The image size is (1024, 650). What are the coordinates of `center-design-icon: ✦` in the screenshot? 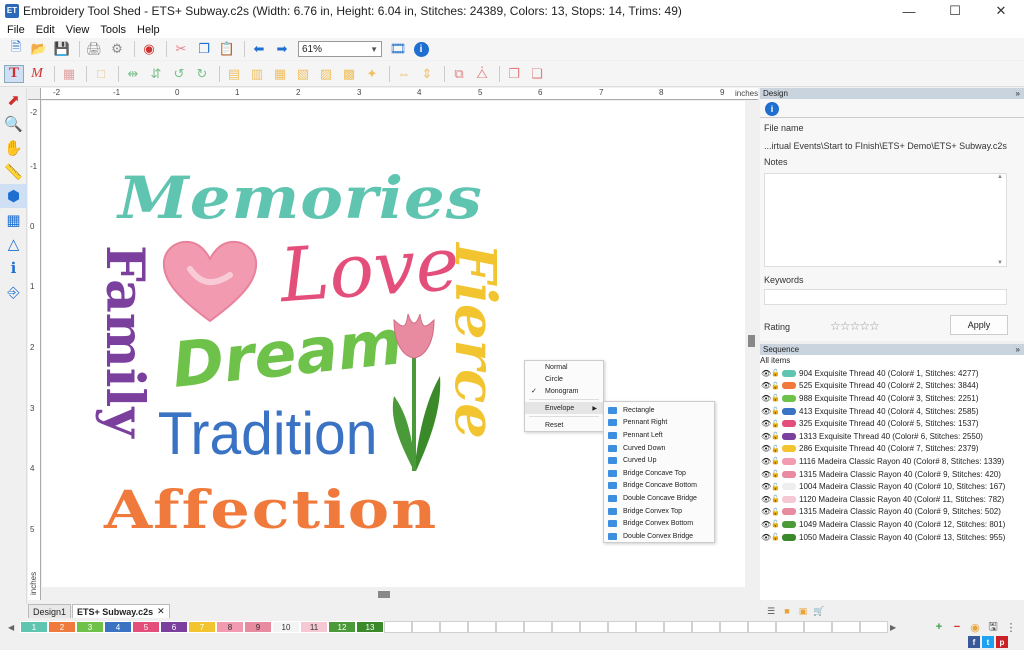 It's located at (372, 74).